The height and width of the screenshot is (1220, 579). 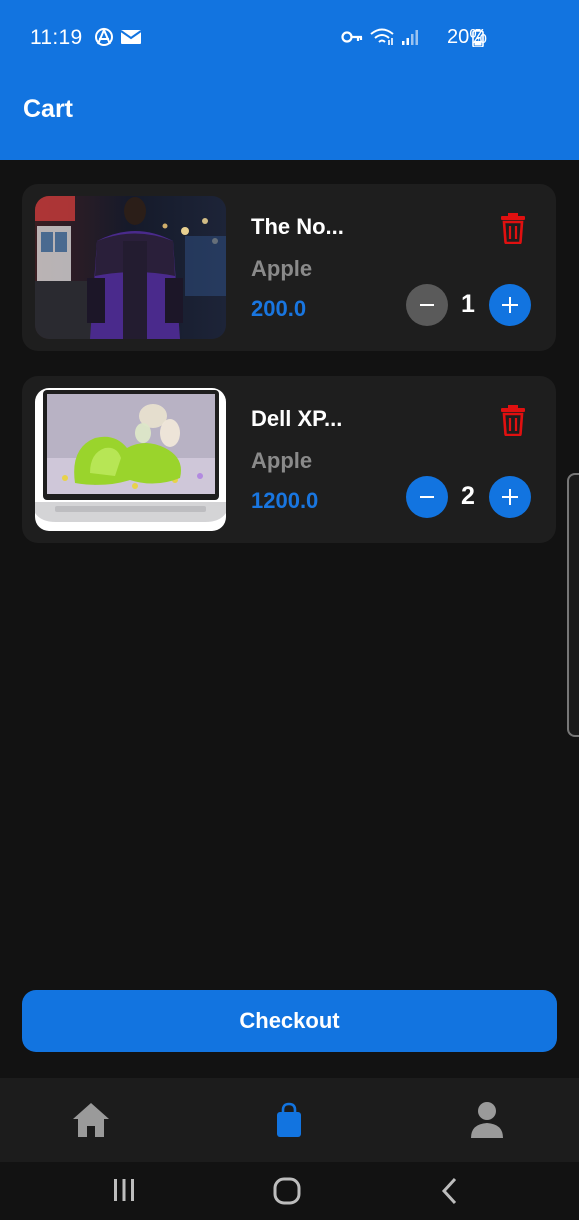 What do you see at coordinates (287, 1191) in the screenshot?
I see `home-button-icon` at bounding box center [287, 1191].